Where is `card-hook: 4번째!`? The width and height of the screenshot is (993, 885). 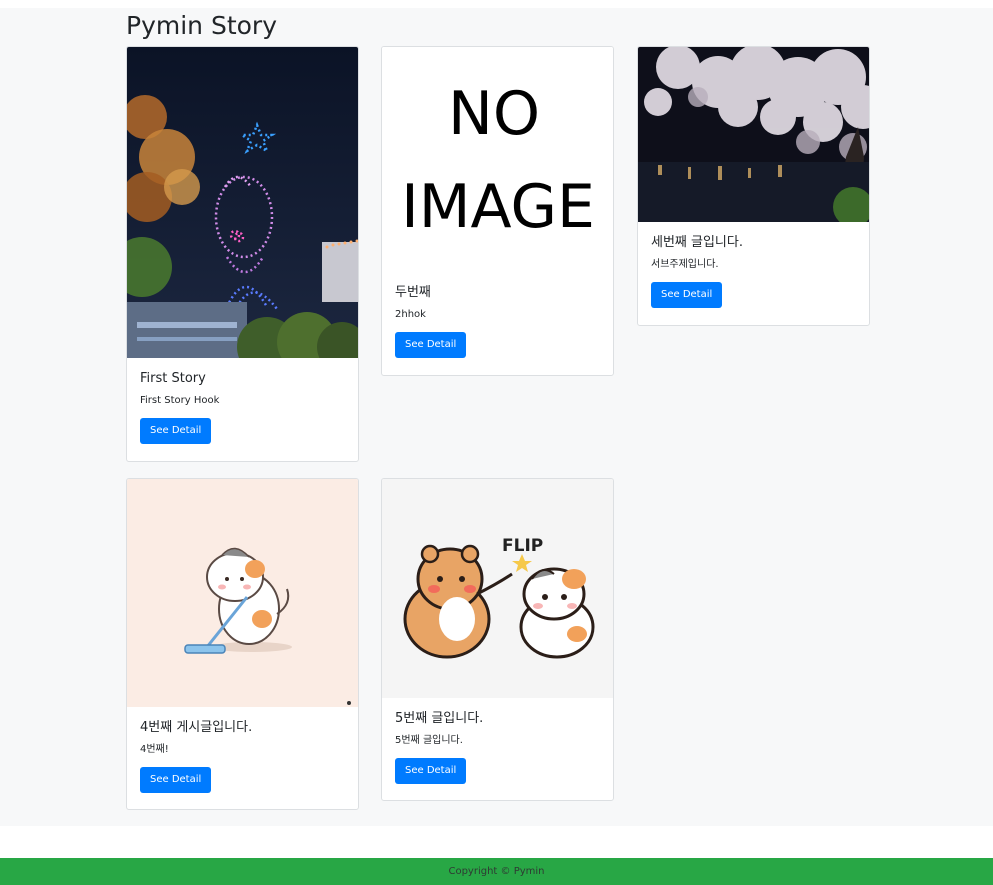 card-hook: 4번째! is located at coordinates (154, 749).